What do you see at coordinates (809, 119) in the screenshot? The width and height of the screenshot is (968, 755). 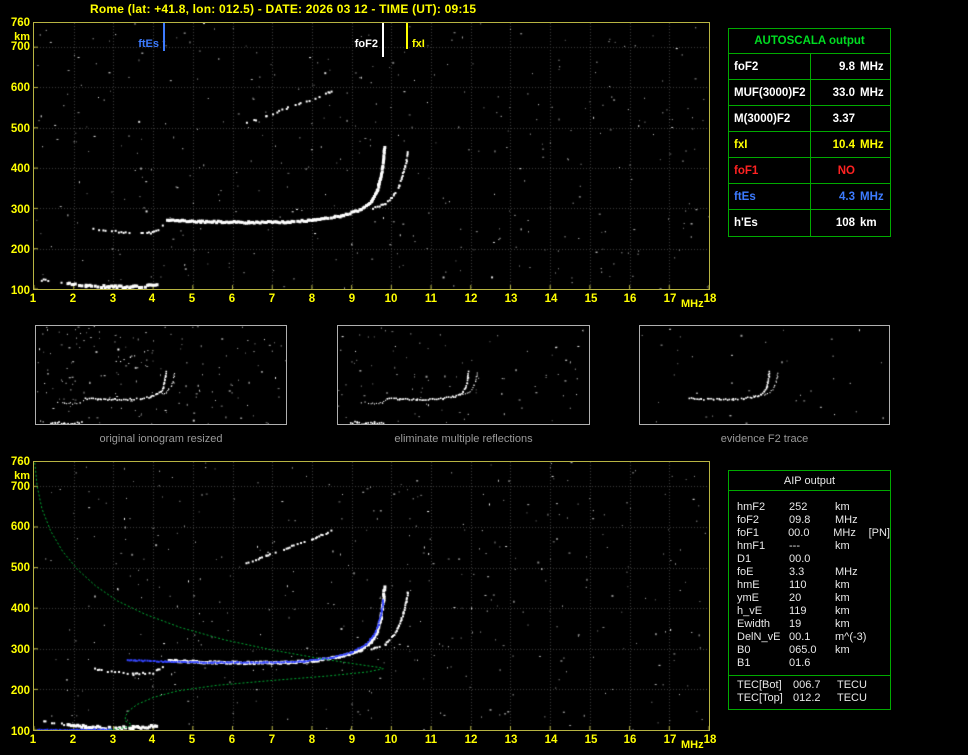 I see `autoscala-row-m3000f2: M(3000)F2 3.37` at bounding box center [809, 119].